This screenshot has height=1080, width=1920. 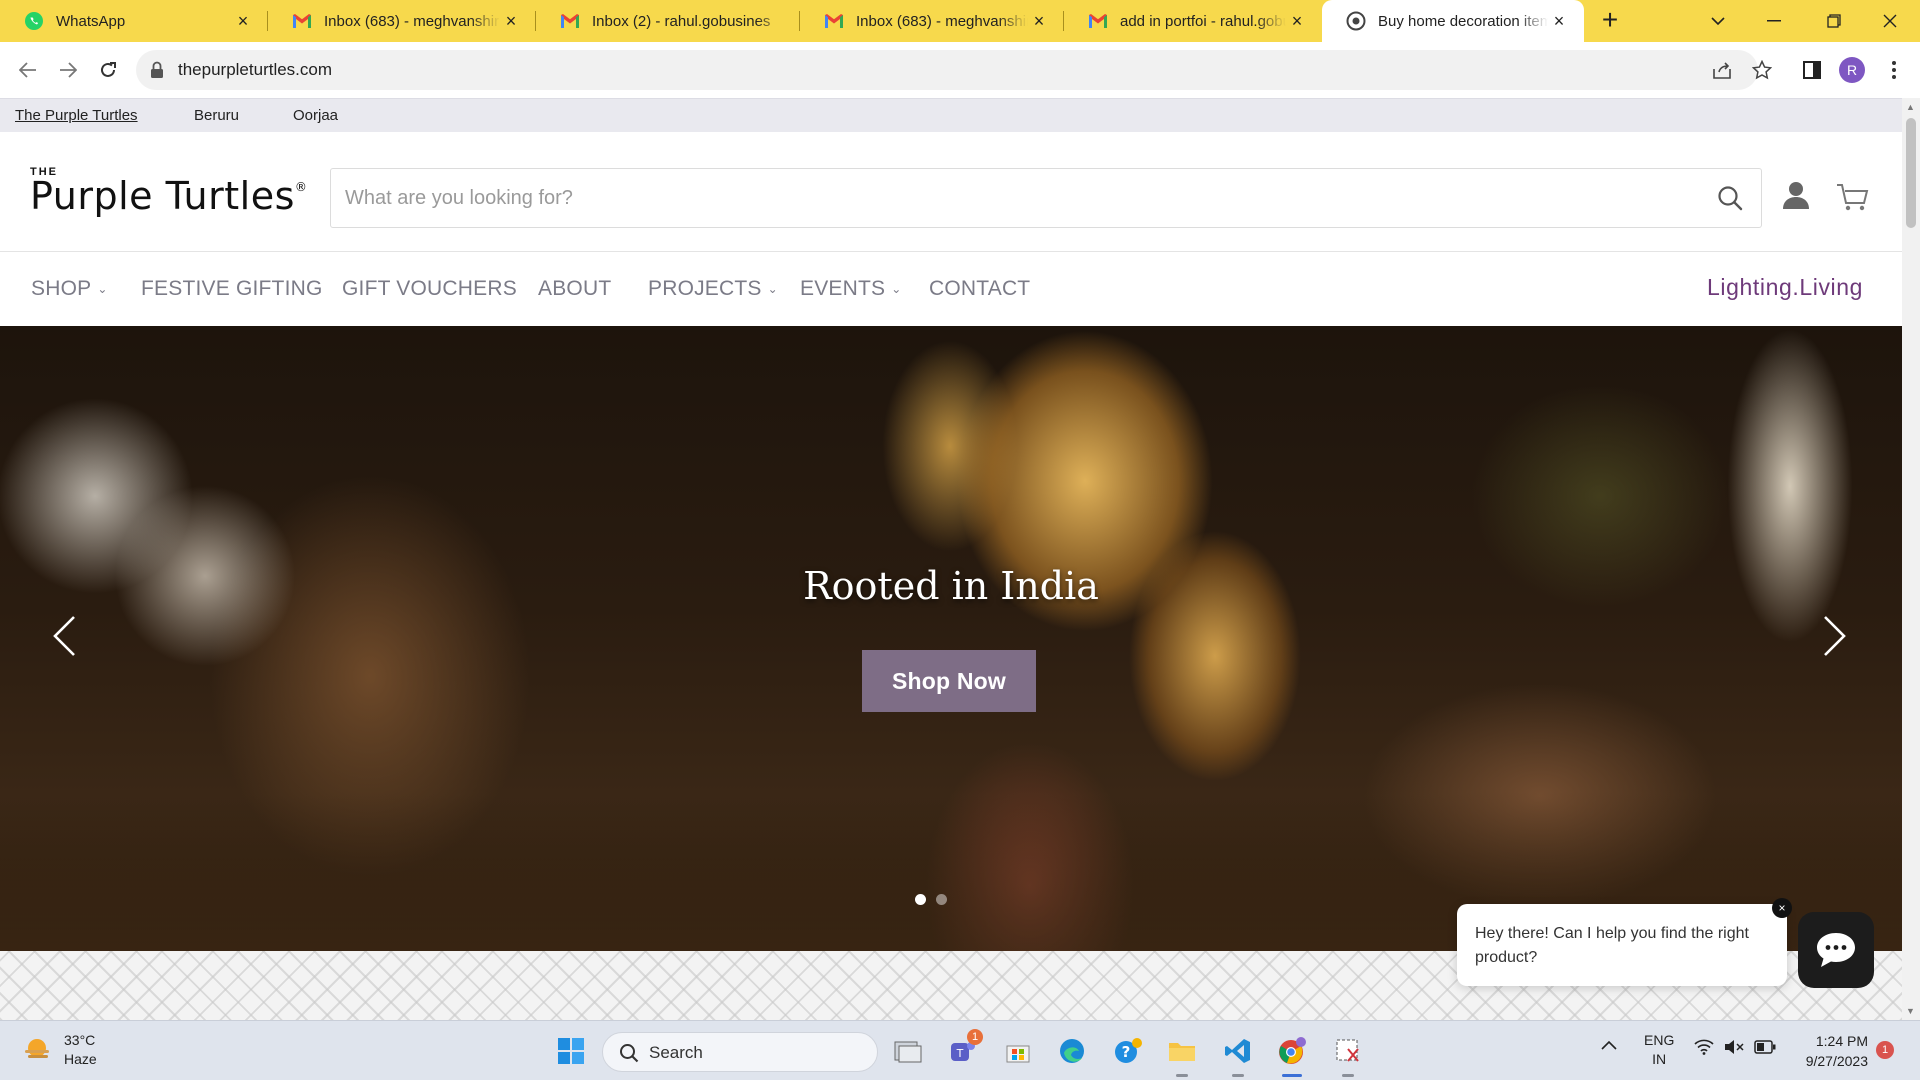 I want to click on slider-next-arrow-icon, so click(x=1835, y=636).